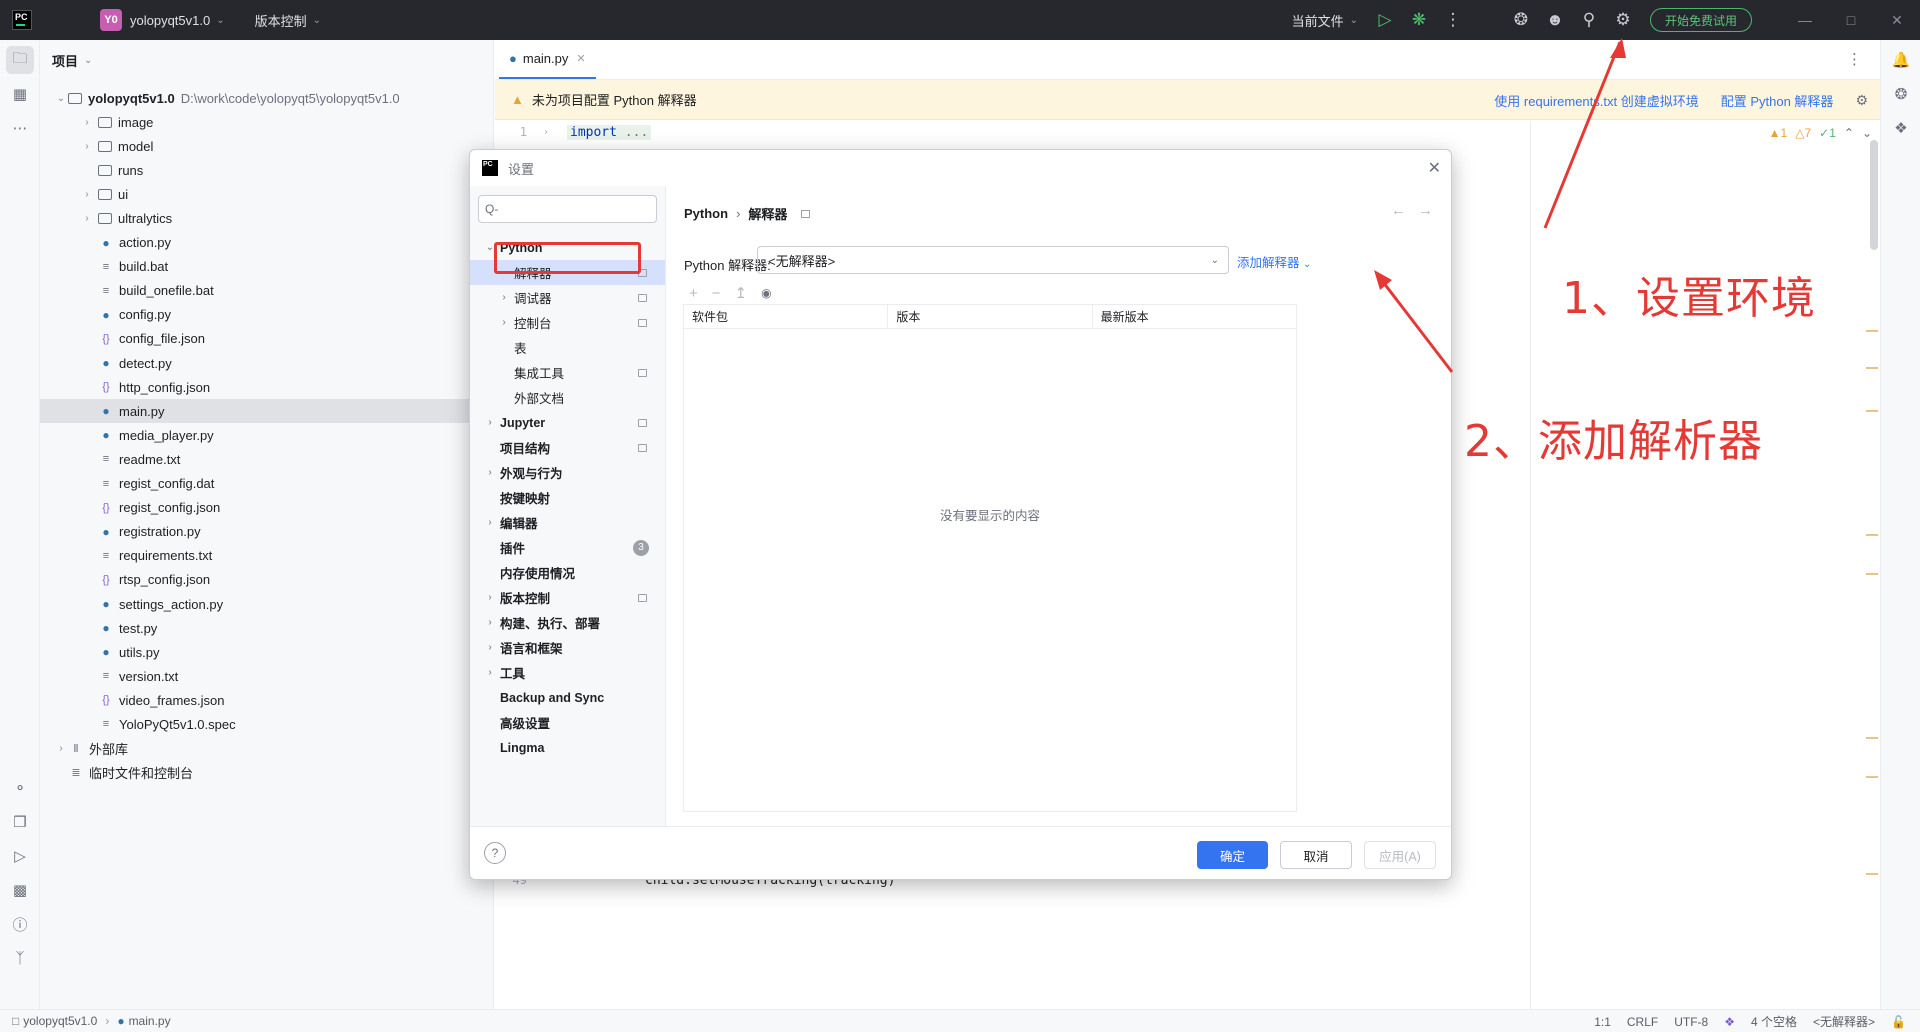 This screenshot has height=1032, width=1920. What do you see at coordinates (60, 1021) in the screenshot?
I see `status-crumb-project: yolopyqt5v1.0` at bounding box center [60, 1021].